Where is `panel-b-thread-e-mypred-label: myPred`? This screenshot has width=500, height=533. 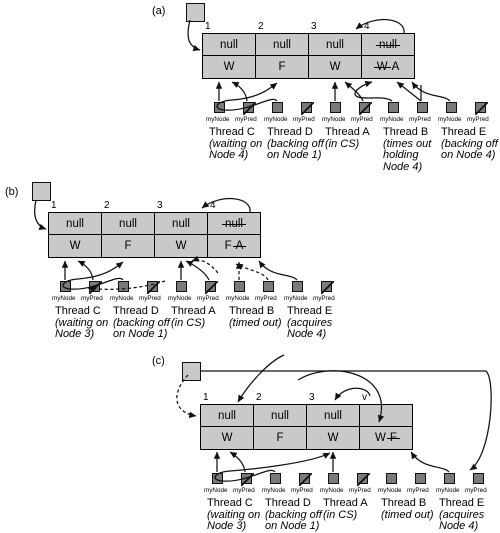
panel-b-thread-e-mypred-label: myPred is located at coordinates (324, 298).